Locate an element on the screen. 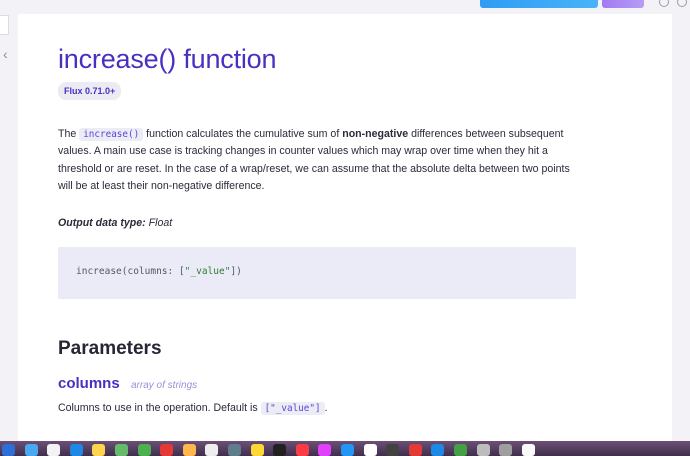 The height and width of the screenshot is (456, 690). sidebar-tab is located at coordinates (4, 25).